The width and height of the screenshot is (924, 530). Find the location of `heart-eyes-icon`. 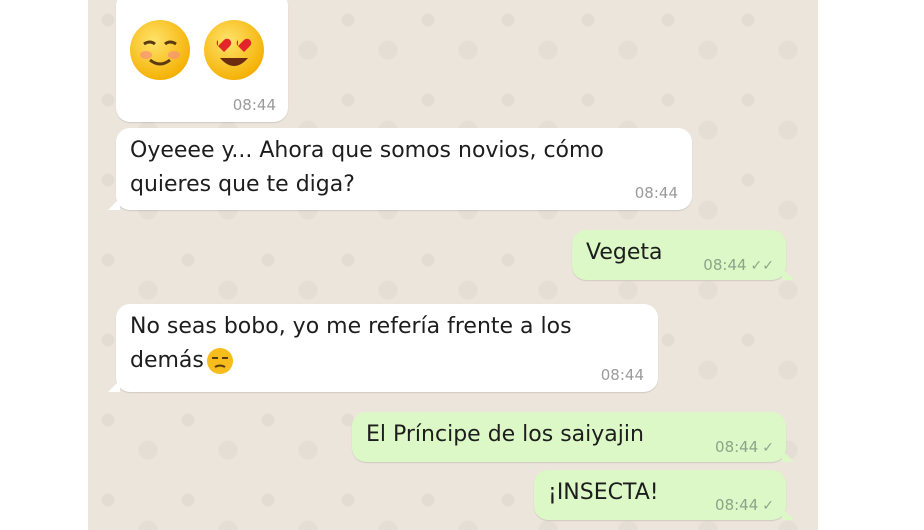

heart-eyes-icon is located at coordinates (234, 50).